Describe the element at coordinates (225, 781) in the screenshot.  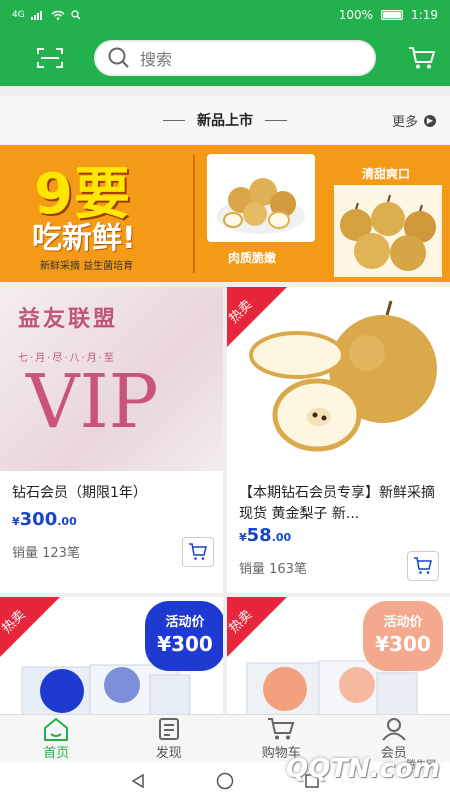
I see `home-circle-icon` at that location.